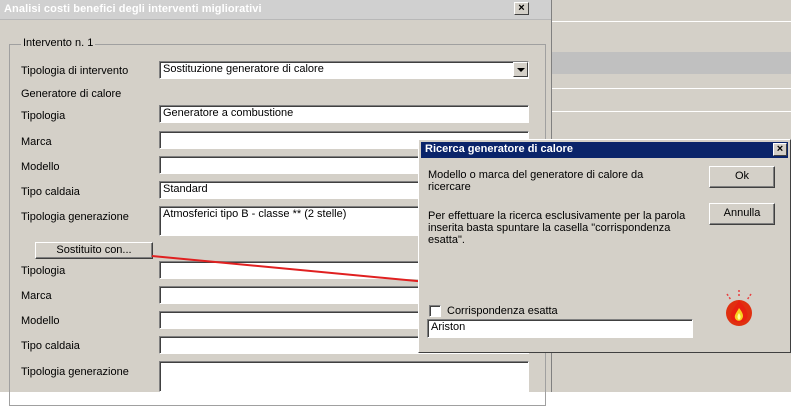 The height and width of the screenshot is (406, 791). What do you see at coordinates (604, 150) in the screenshot?
I see `dialog-titlebar: Ricerca generatore di calore ×` at bounding box center [604, 150].